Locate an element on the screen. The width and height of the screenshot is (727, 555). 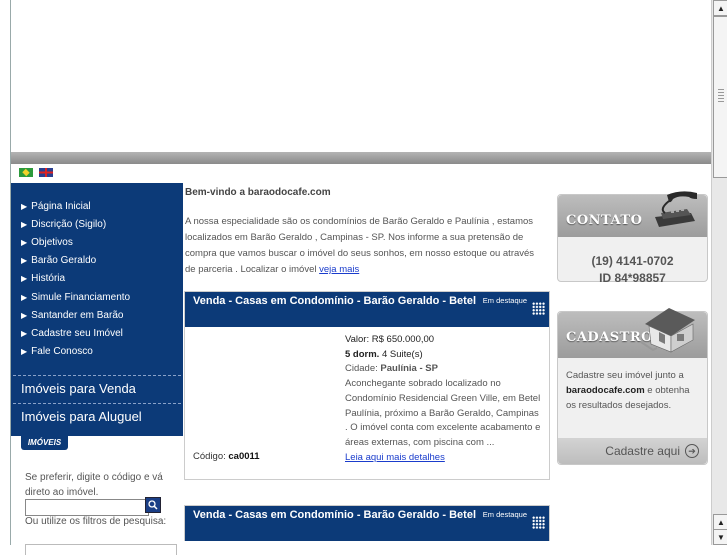
welcome-heading: Bem-vindo a baraodocafe.com is located at coordinates (258, 192).